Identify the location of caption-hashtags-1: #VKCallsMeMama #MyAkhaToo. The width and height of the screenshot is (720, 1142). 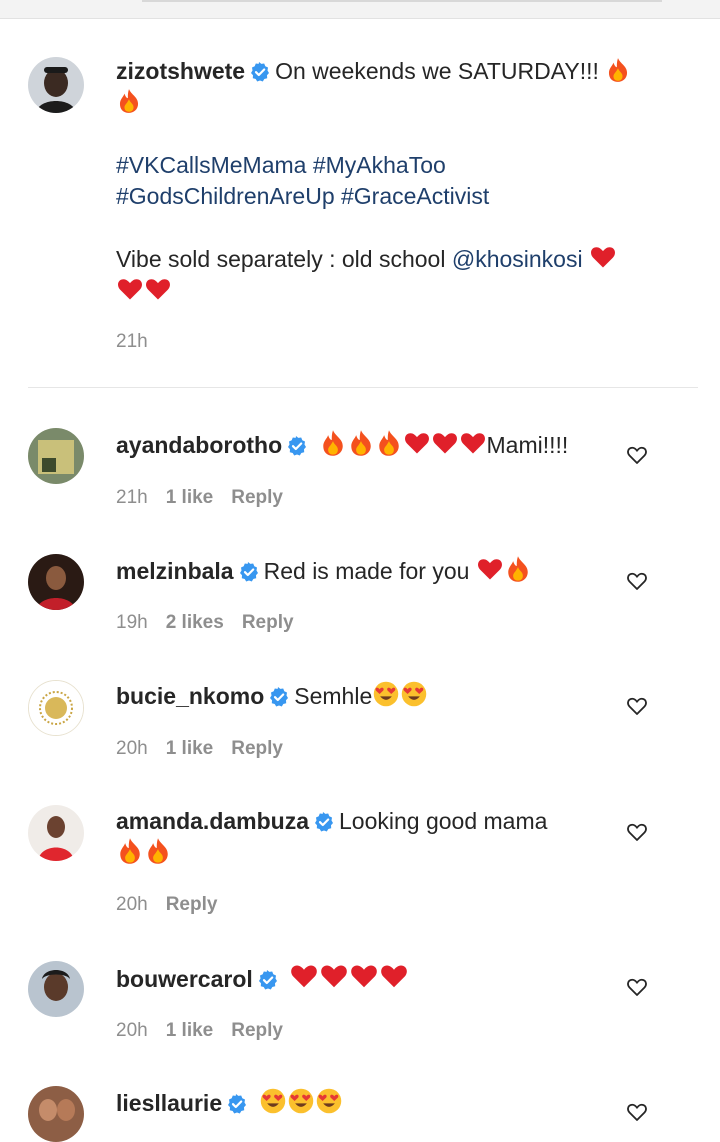
(381, 165).